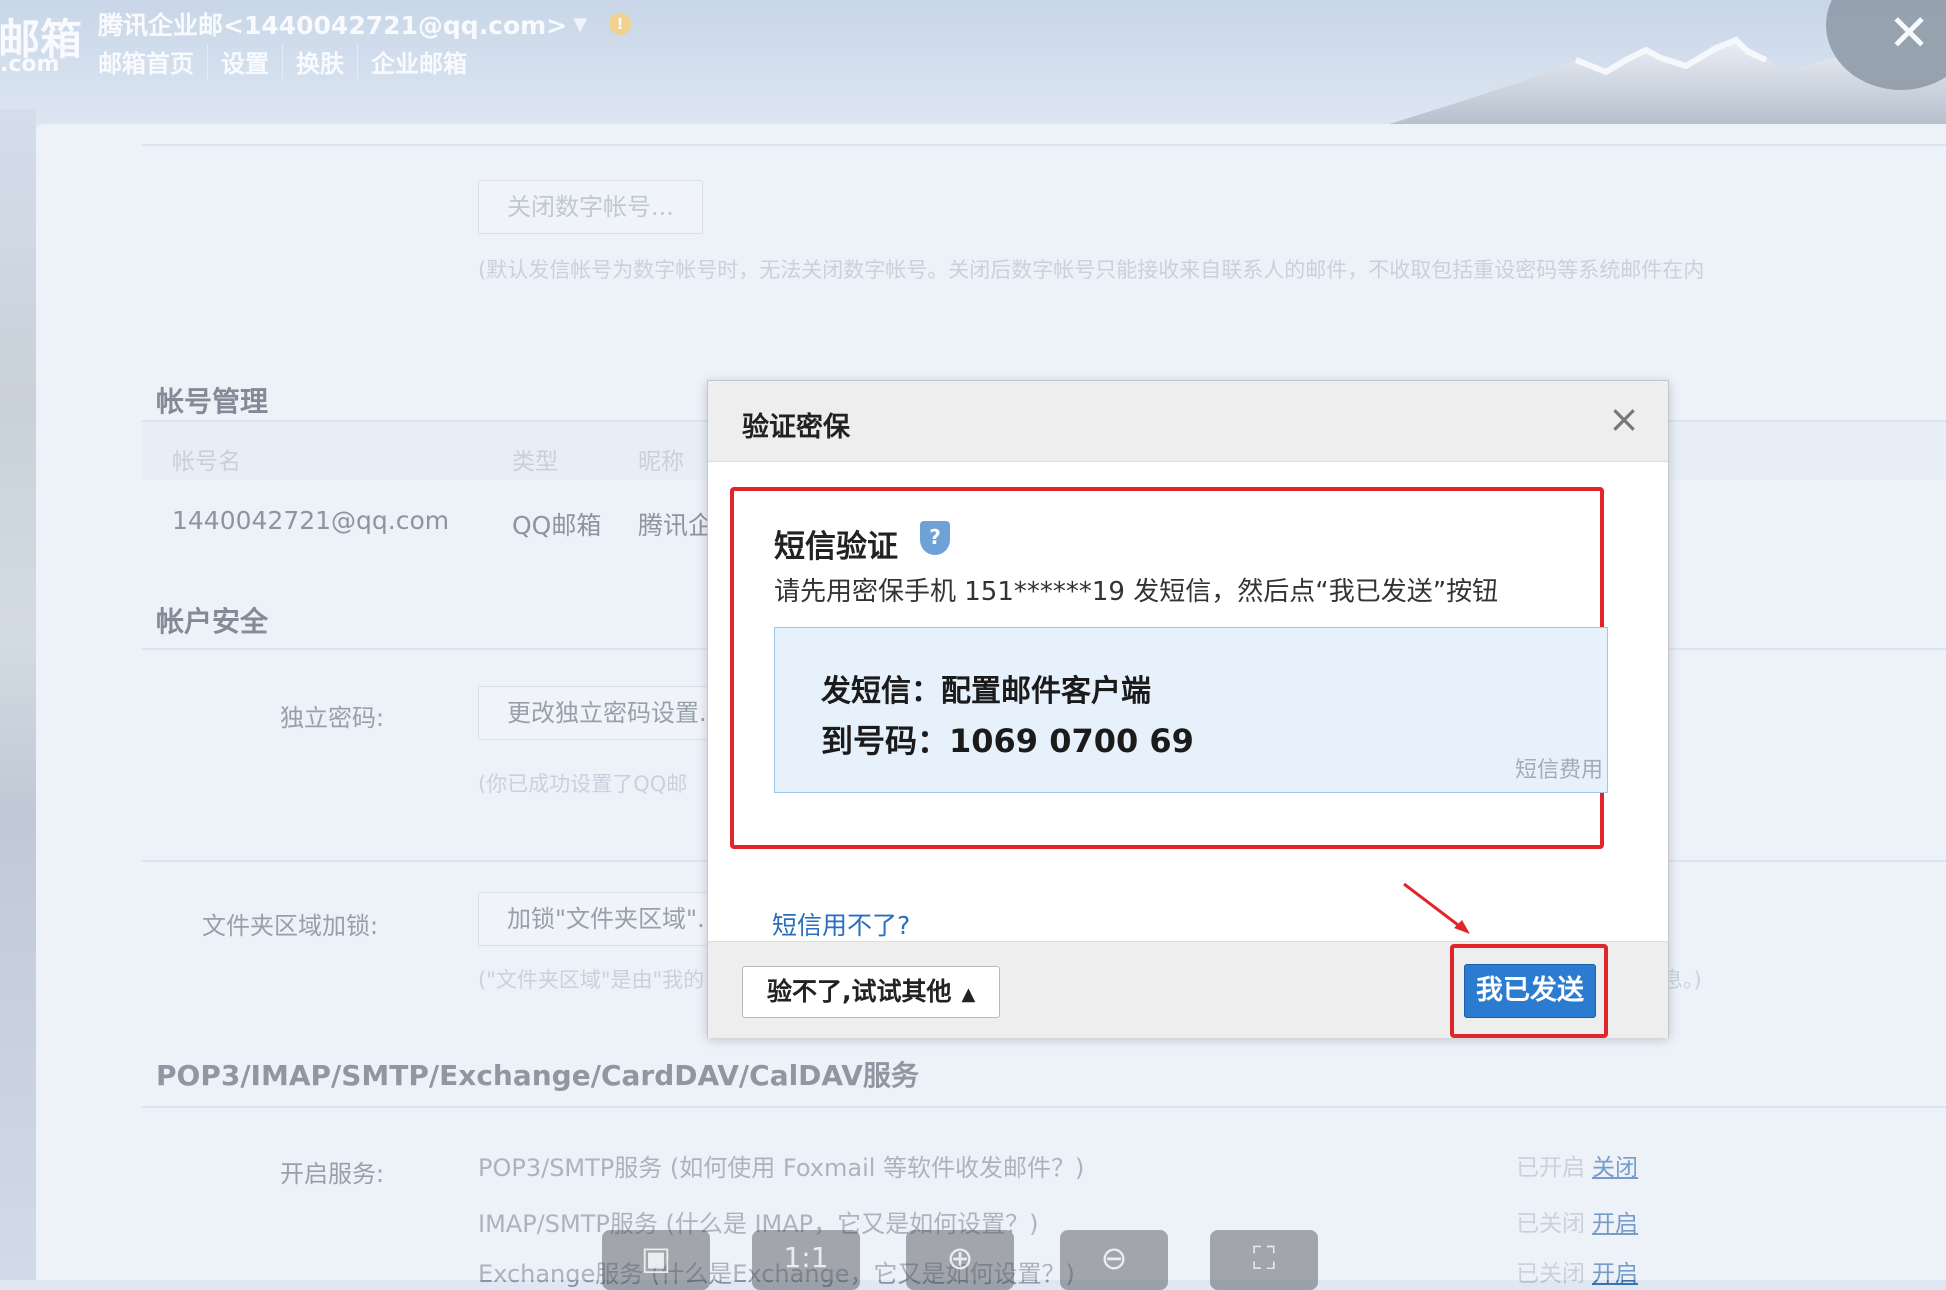 The image size is (1946, 1290). Describe the element at coordinates (153, 61) in the screenshot. I see `nav-mail-home: 邮箱首页` at that location.